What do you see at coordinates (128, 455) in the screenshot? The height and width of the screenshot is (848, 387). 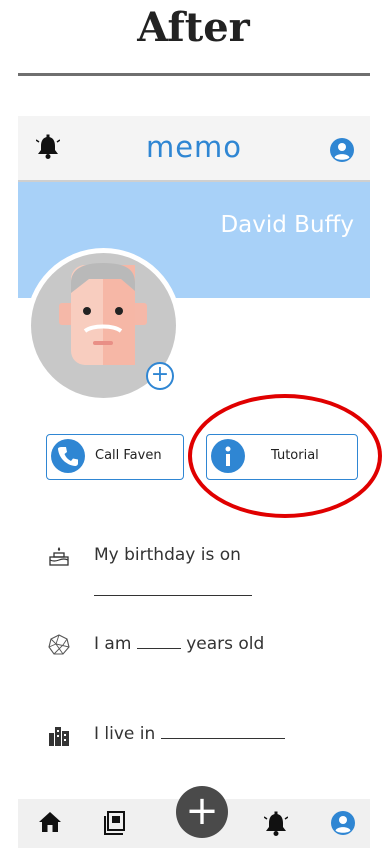 I see `call-faven-label: Call Faven` at bounding box center [128, 455].